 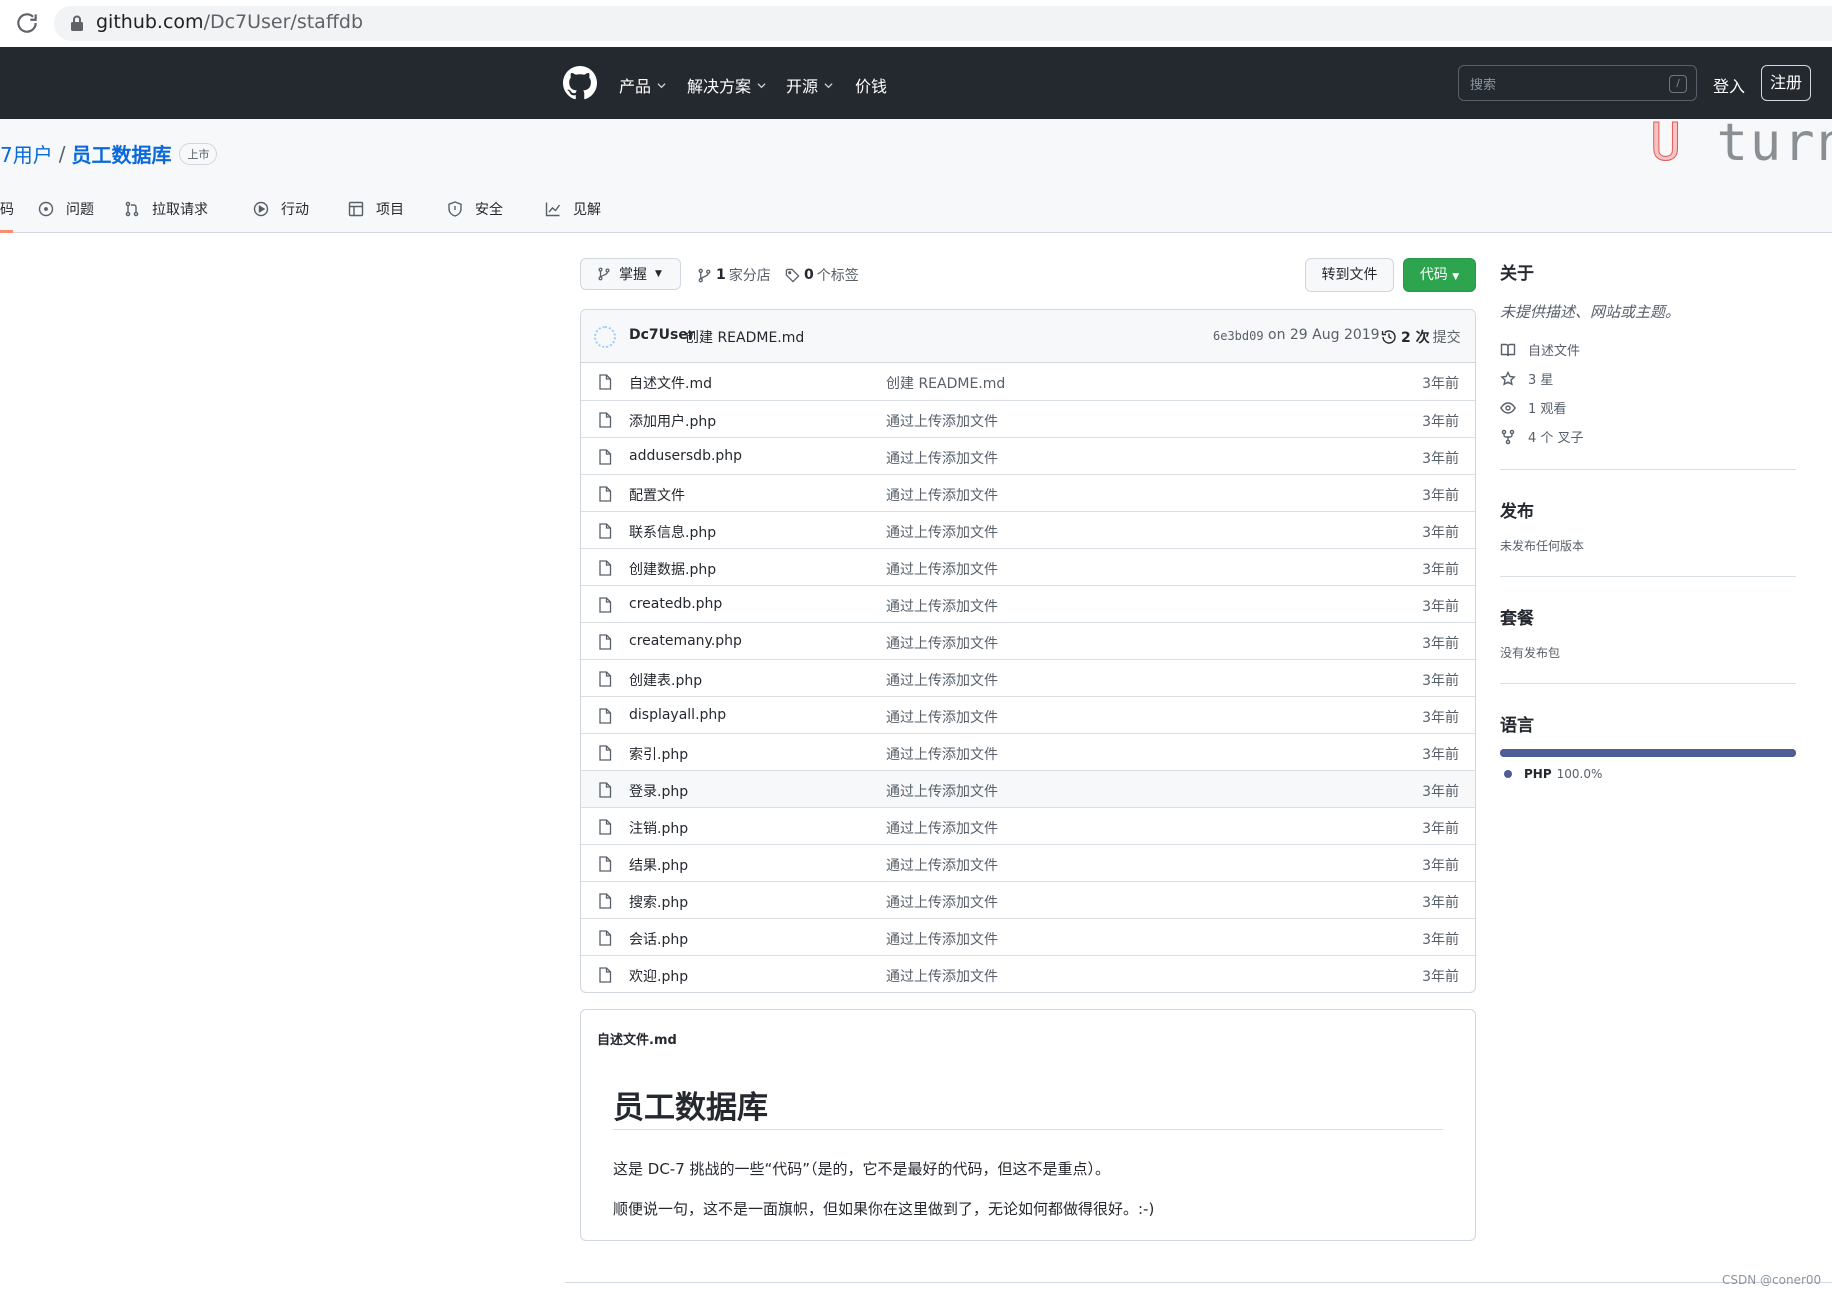 I want to click on file-name: 结果.php, so click(x=658, y=865).